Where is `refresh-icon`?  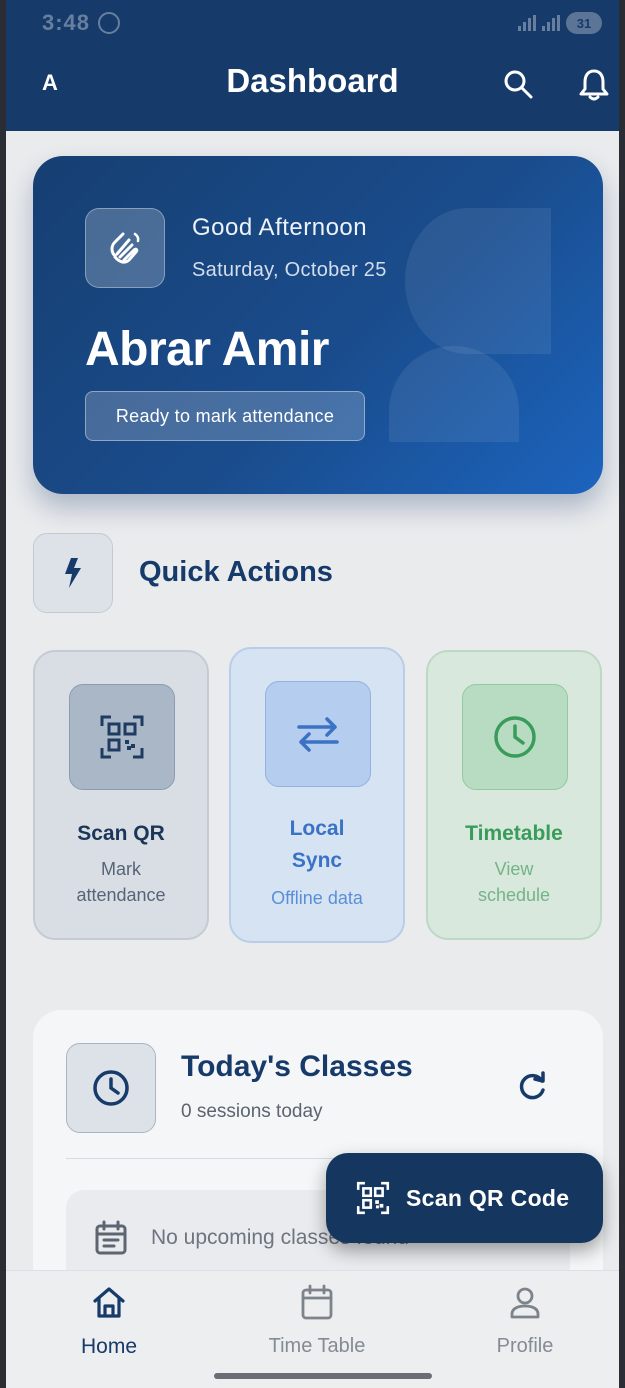 refresh-icon is located at coordinates (532, 1087).